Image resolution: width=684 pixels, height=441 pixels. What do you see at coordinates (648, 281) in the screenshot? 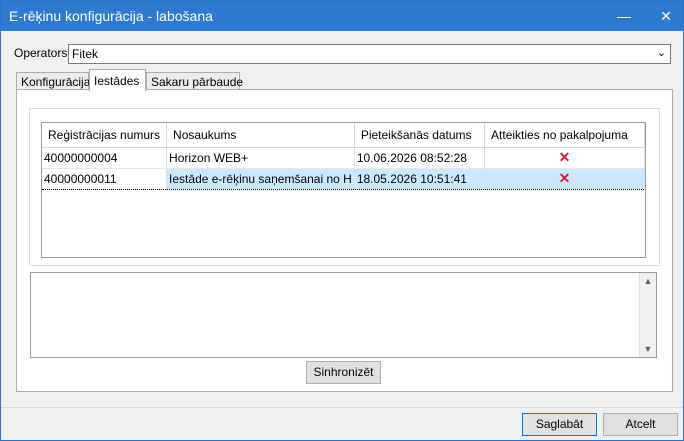
I see `scroll-up-icon: ▲` at bounding box center [648, 281].